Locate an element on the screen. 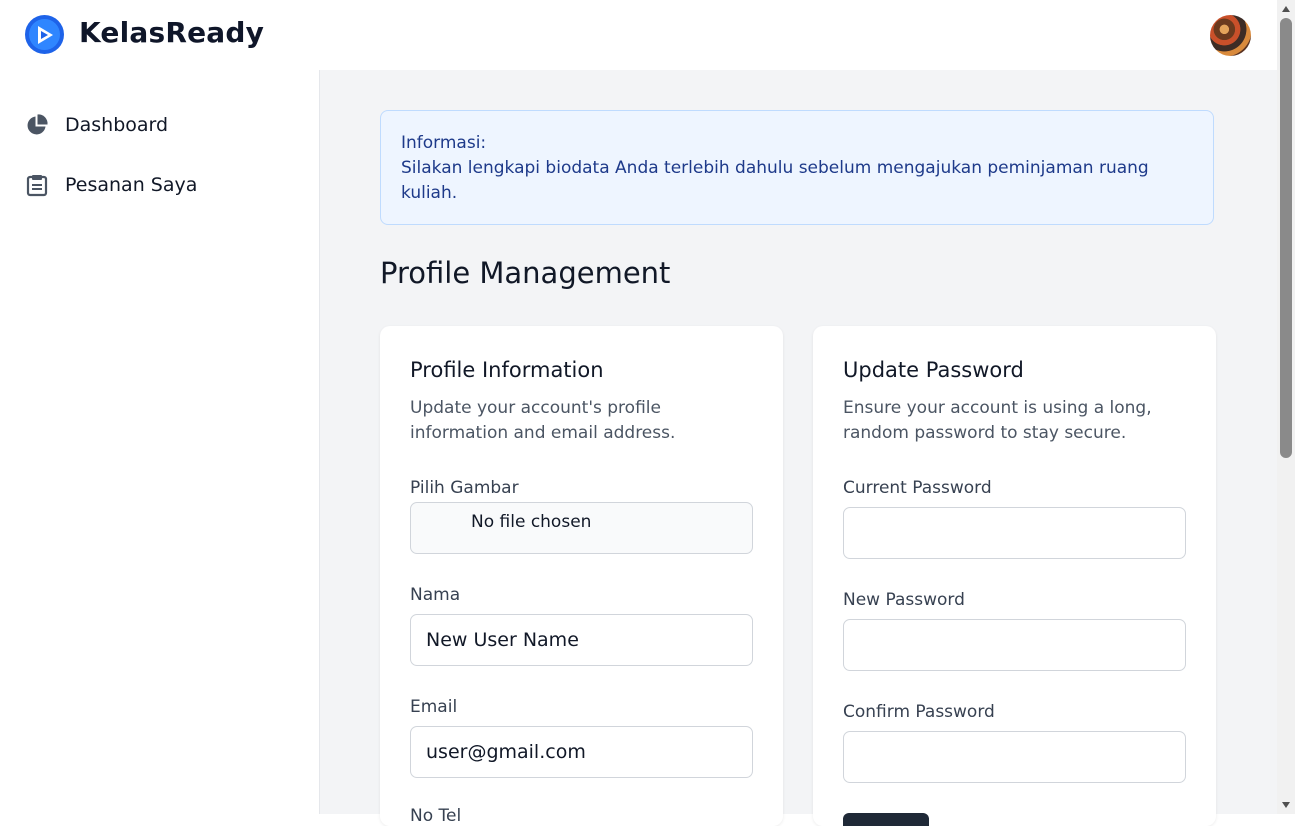 This screenshot has height=826, width=1295. pie-chart-icon is located at coordinates (37, 125).